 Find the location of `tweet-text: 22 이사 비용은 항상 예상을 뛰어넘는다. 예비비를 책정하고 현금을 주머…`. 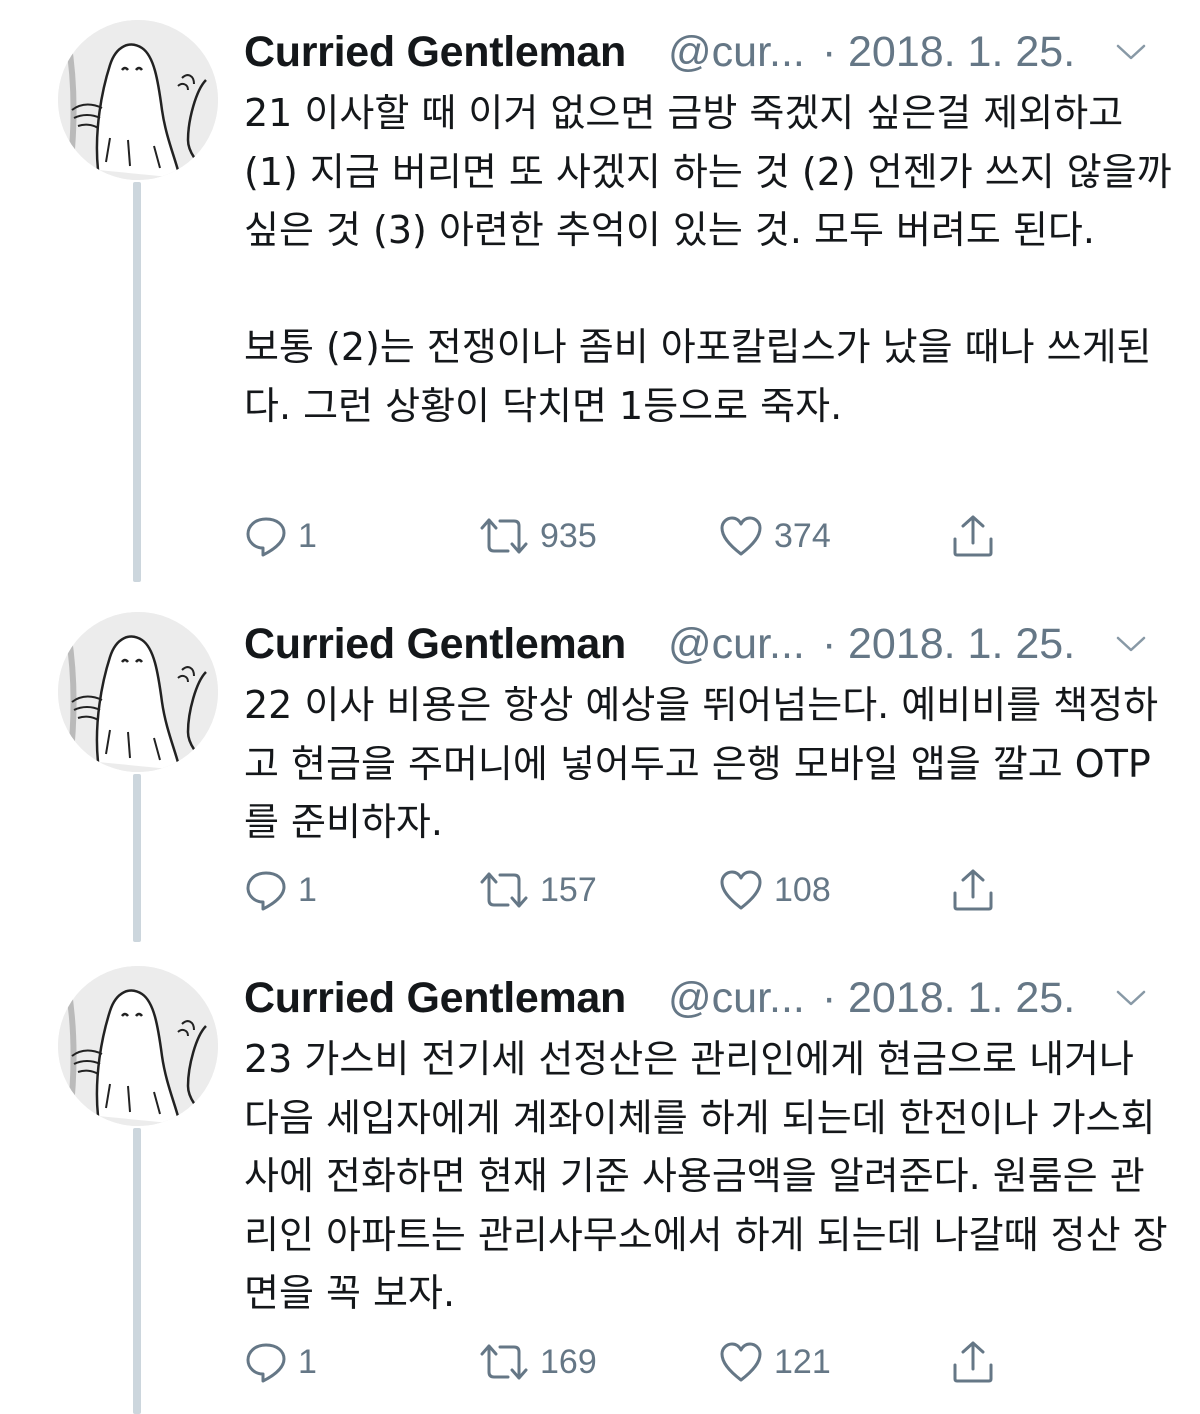

tweet-text: 22 이사 비용은 항상 예상을 뛰어넘는다. 예비비를 책정하고 현금을 주머… is located at coordinates (701, 763).